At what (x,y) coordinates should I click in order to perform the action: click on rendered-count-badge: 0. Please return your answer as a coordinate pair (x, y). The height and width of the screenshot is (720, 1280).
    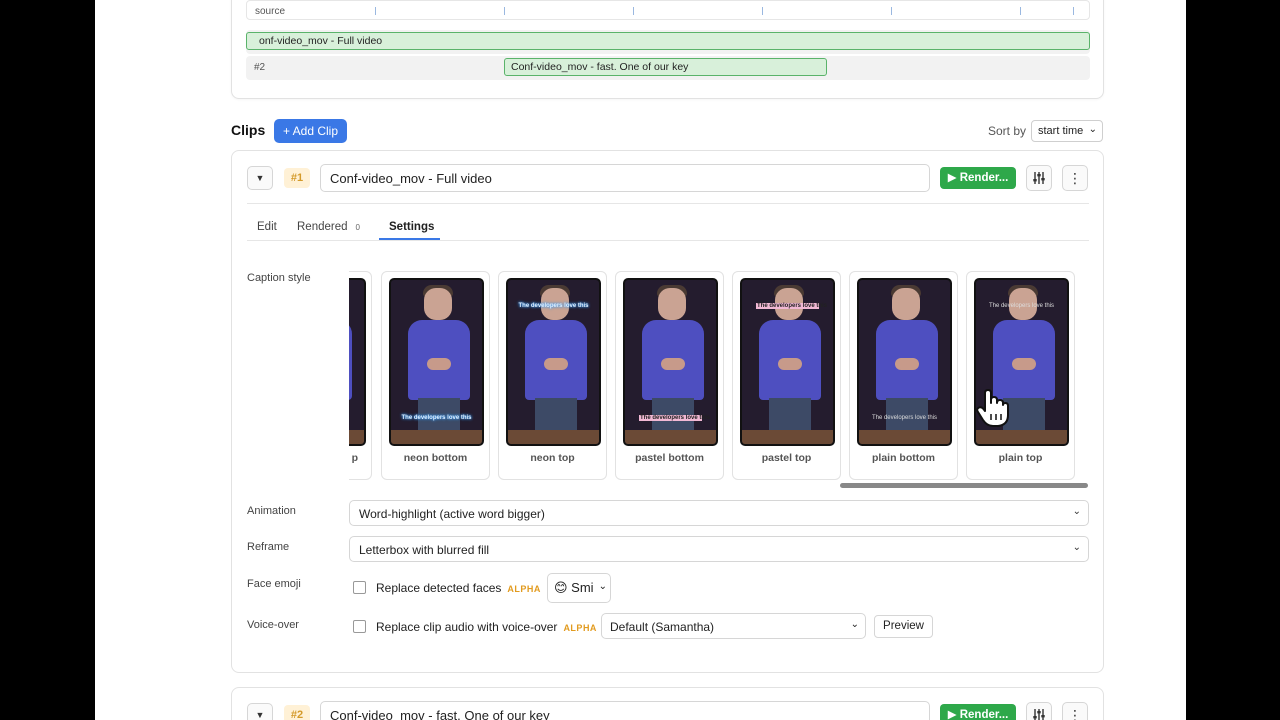
    Looking at the image, I should click on (357, 227).